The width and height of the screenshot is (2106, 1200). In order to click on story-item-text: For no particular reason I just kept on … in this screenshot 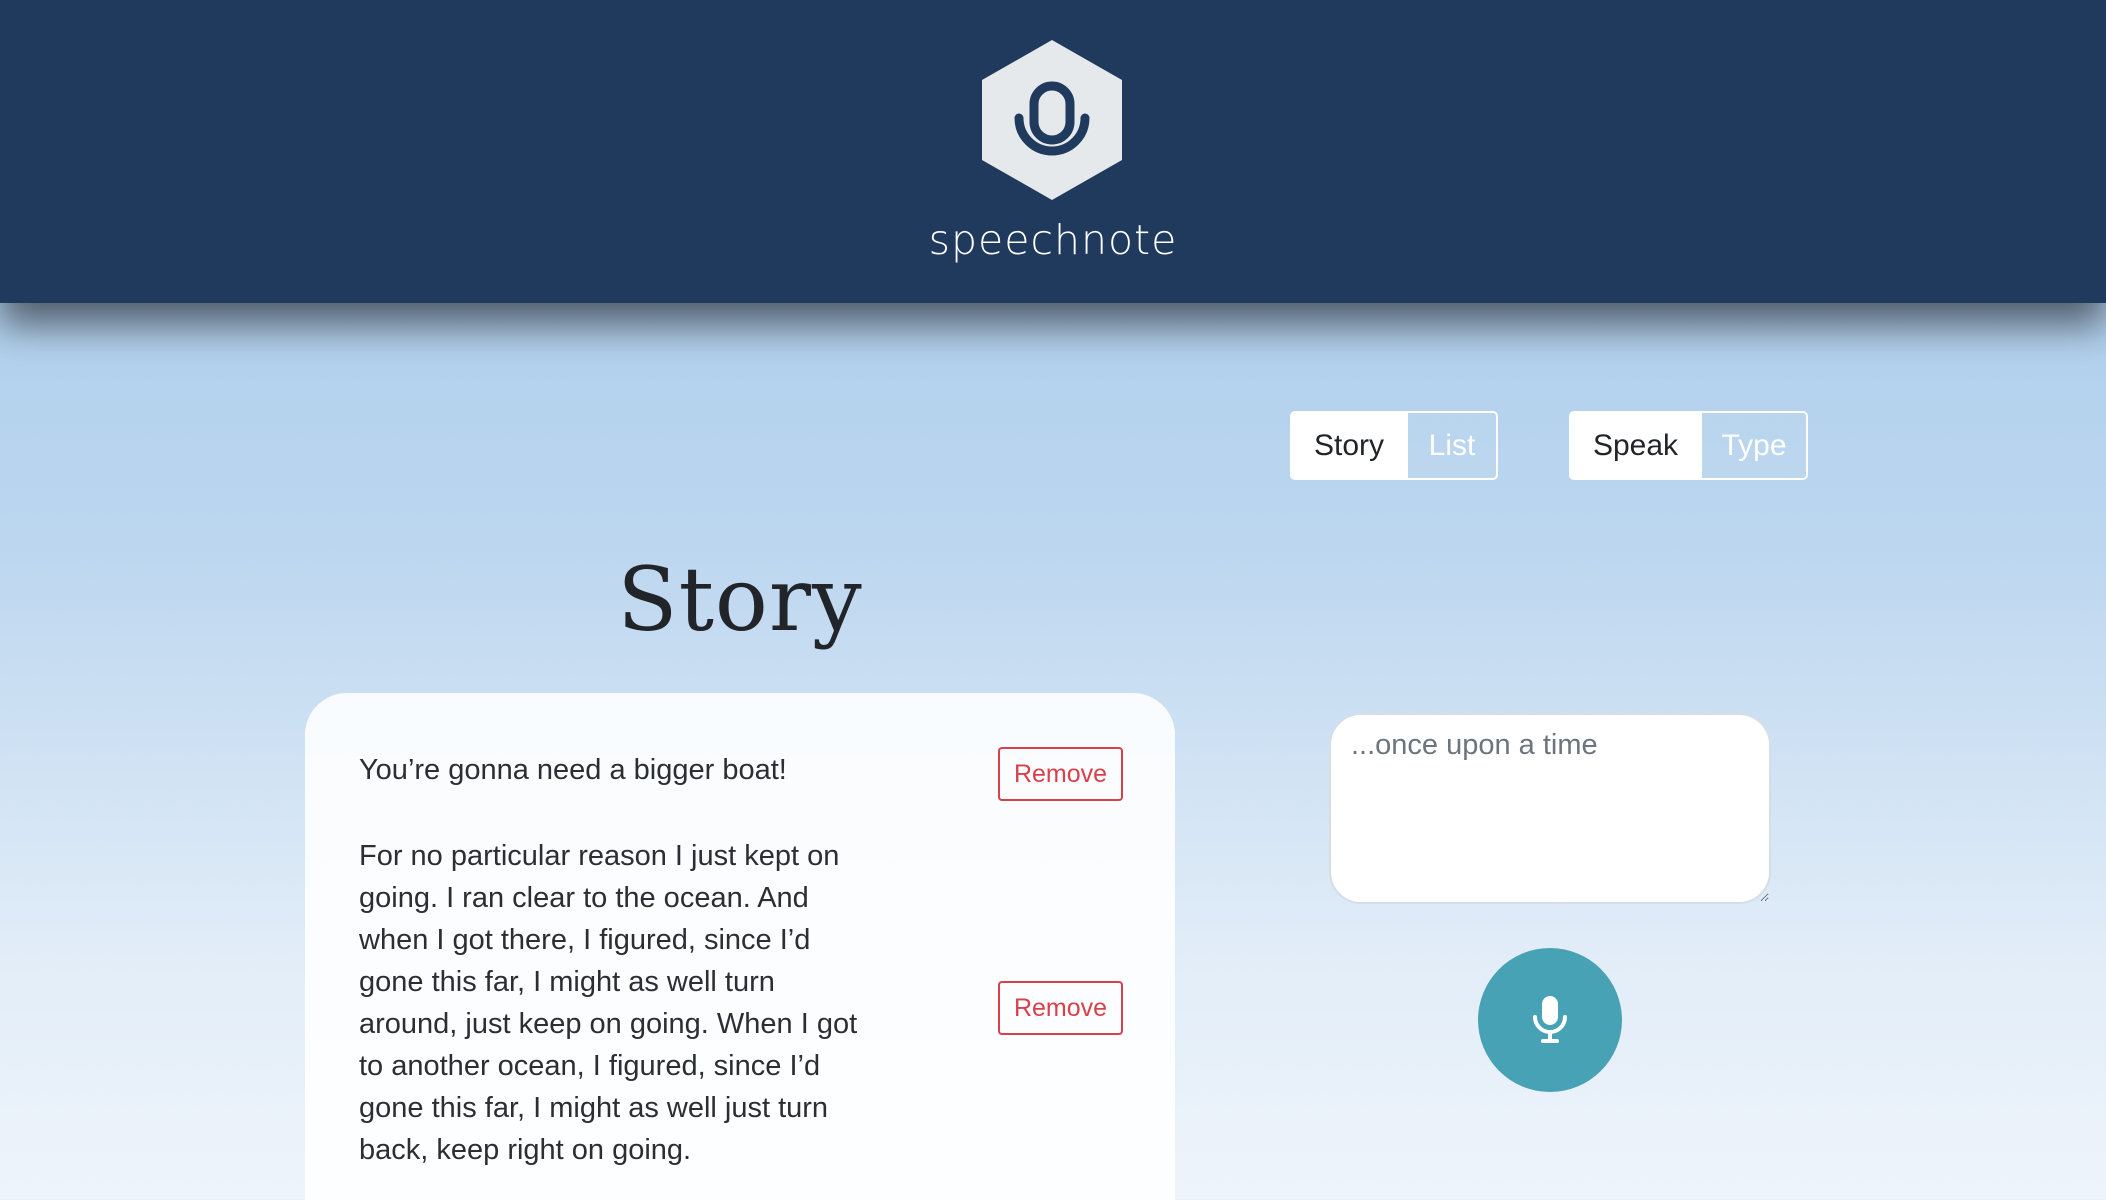, I will do `click(608, 1003)`.